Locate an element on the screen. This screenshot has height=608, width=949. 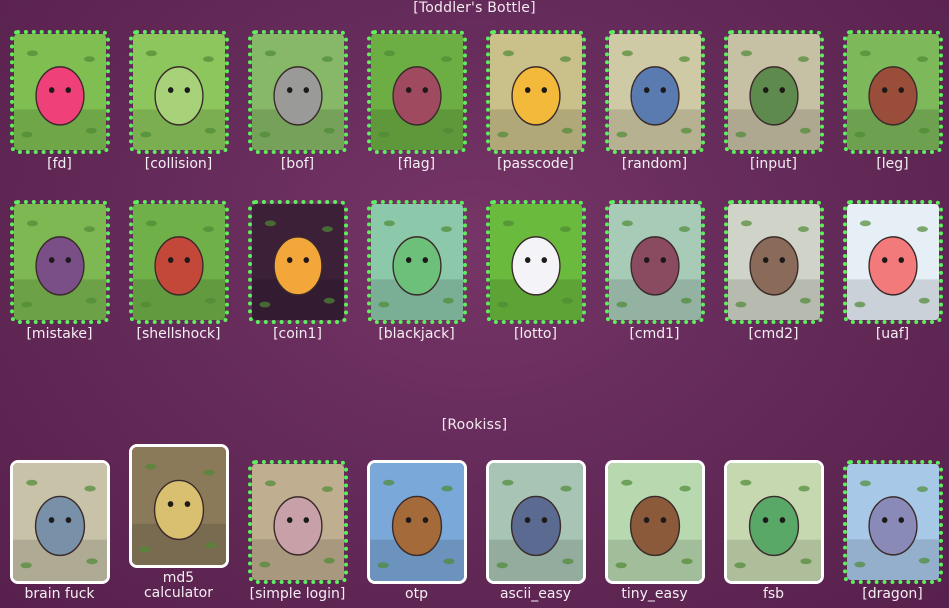
challenge-card: [simple login] is located at coordinates (297, 531).